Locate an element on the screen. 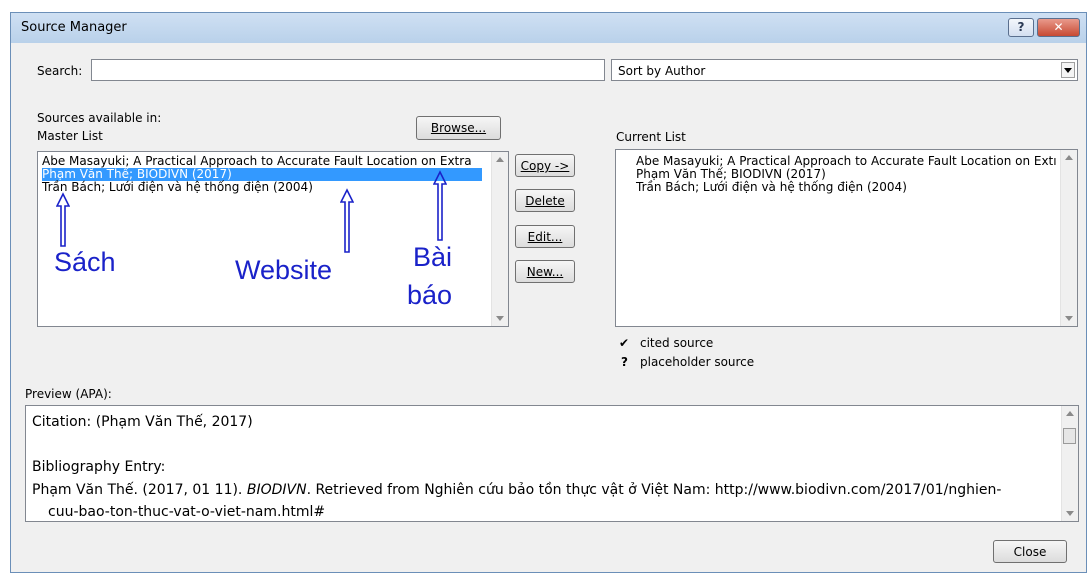 The width and height of the screenshot is (1089, 575). cited-source-label: cited source is located at coordinates (677, 343).